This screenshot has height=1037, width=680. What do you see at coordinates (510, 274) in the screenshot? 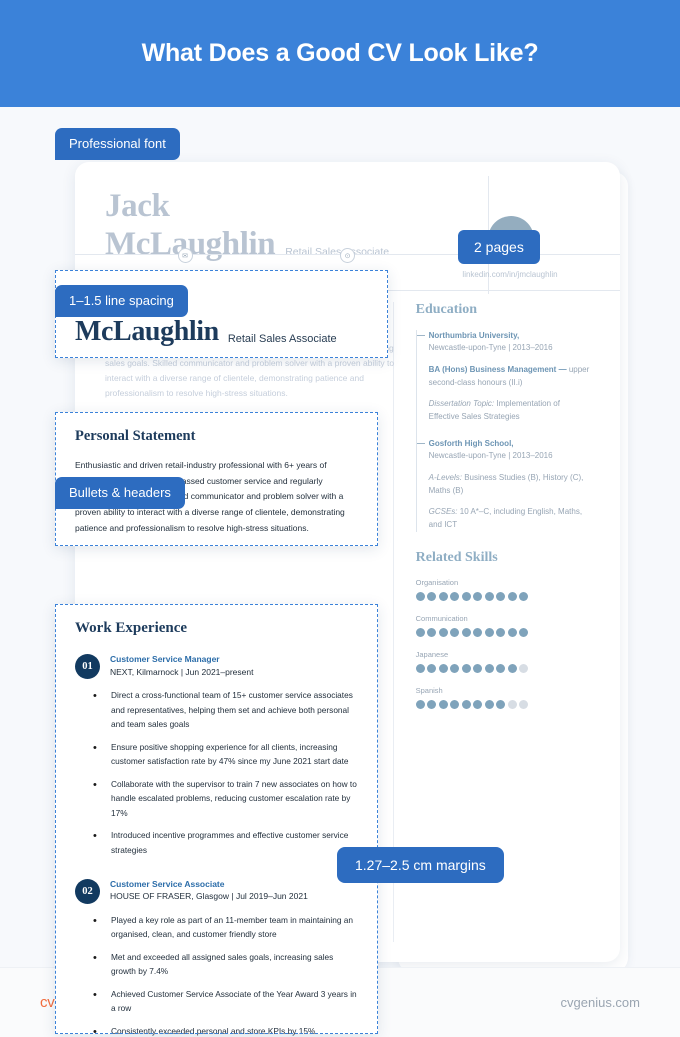
I see `contact-linkedin-text: linkedin.com/in/jmclaughlin` at bounding box center [510, 274].